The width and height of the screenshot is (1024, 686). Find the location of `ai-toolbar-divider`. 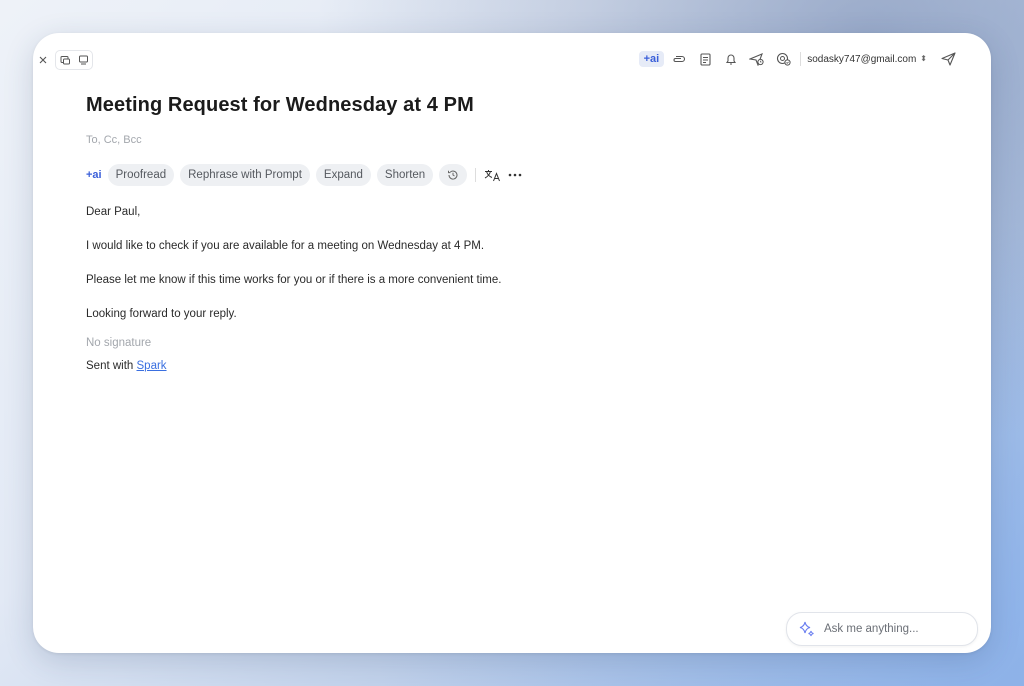

ai-toolbar-divider is located at coordinates (476, 175).